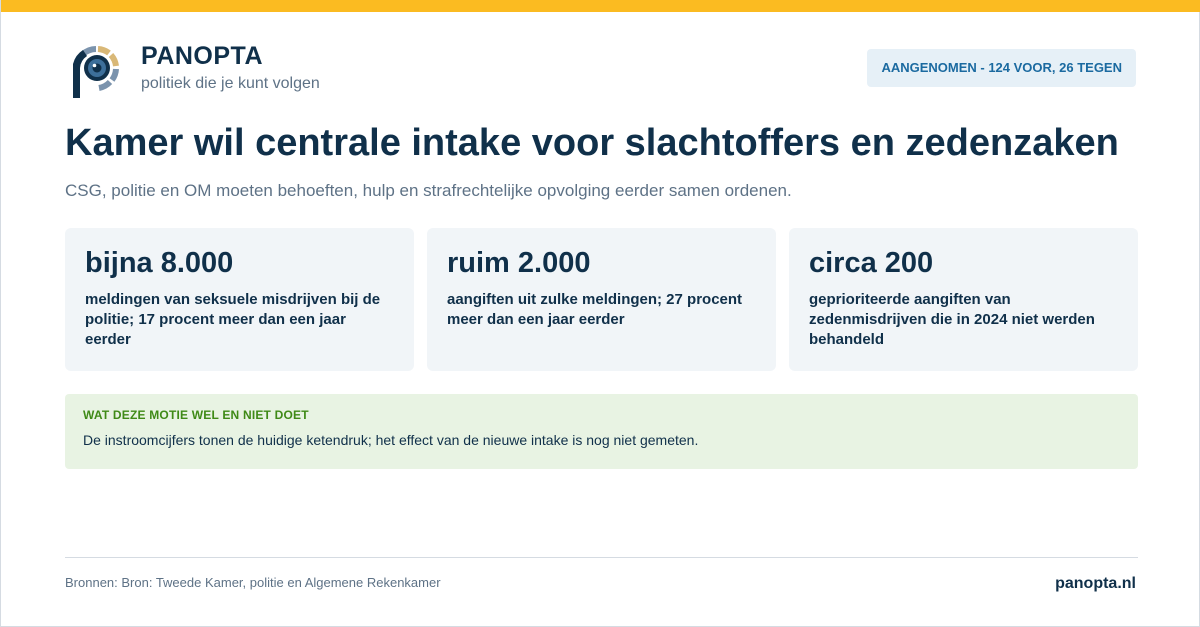 This screenshot has height=627, width=1200. I want to click on stat-value: ruim 2.000, so click(519, 263).